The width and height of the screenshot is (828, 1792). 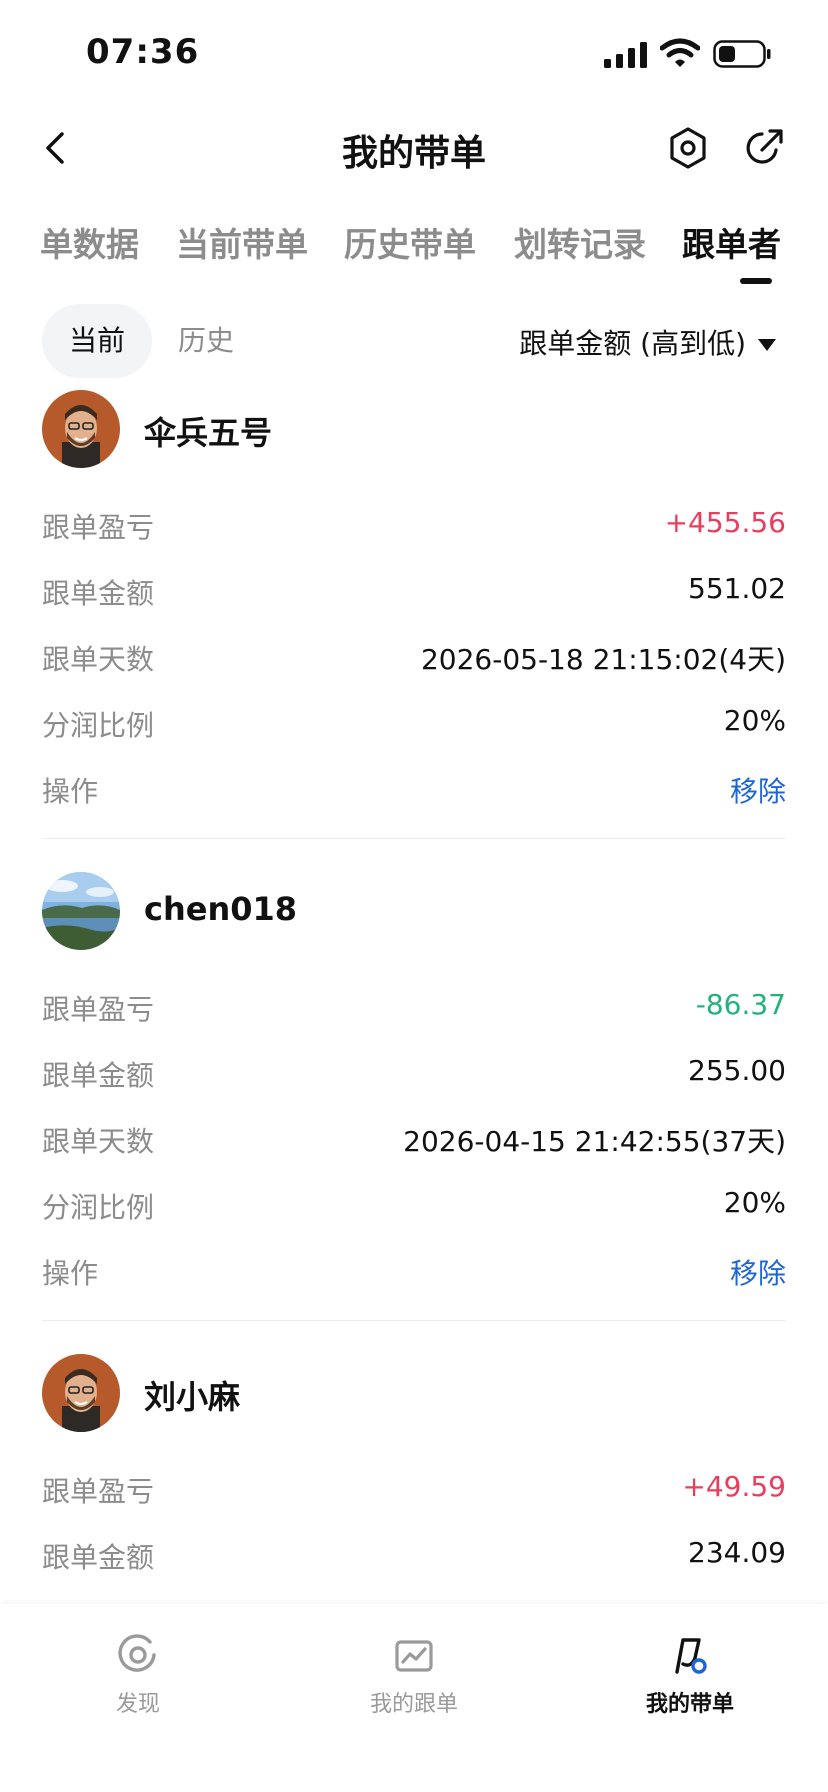 I want to click on nav-discover-label: 发现, so click(x=137, y=1704).